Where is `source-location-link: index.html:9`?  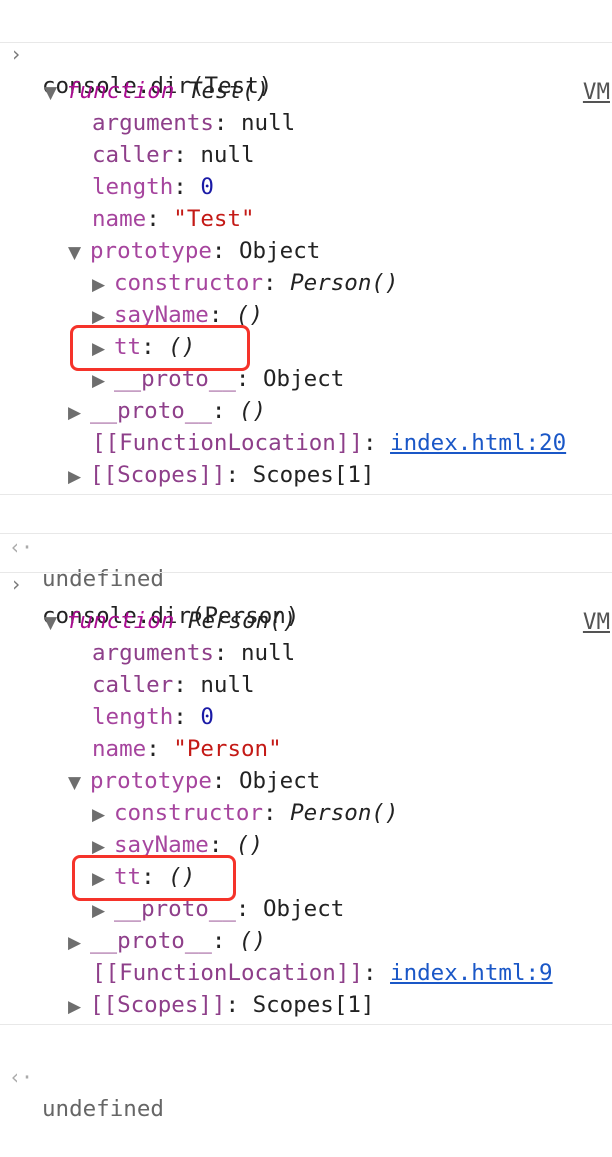 source-location-link: index.html:9 is located at coordinates (471, 973).